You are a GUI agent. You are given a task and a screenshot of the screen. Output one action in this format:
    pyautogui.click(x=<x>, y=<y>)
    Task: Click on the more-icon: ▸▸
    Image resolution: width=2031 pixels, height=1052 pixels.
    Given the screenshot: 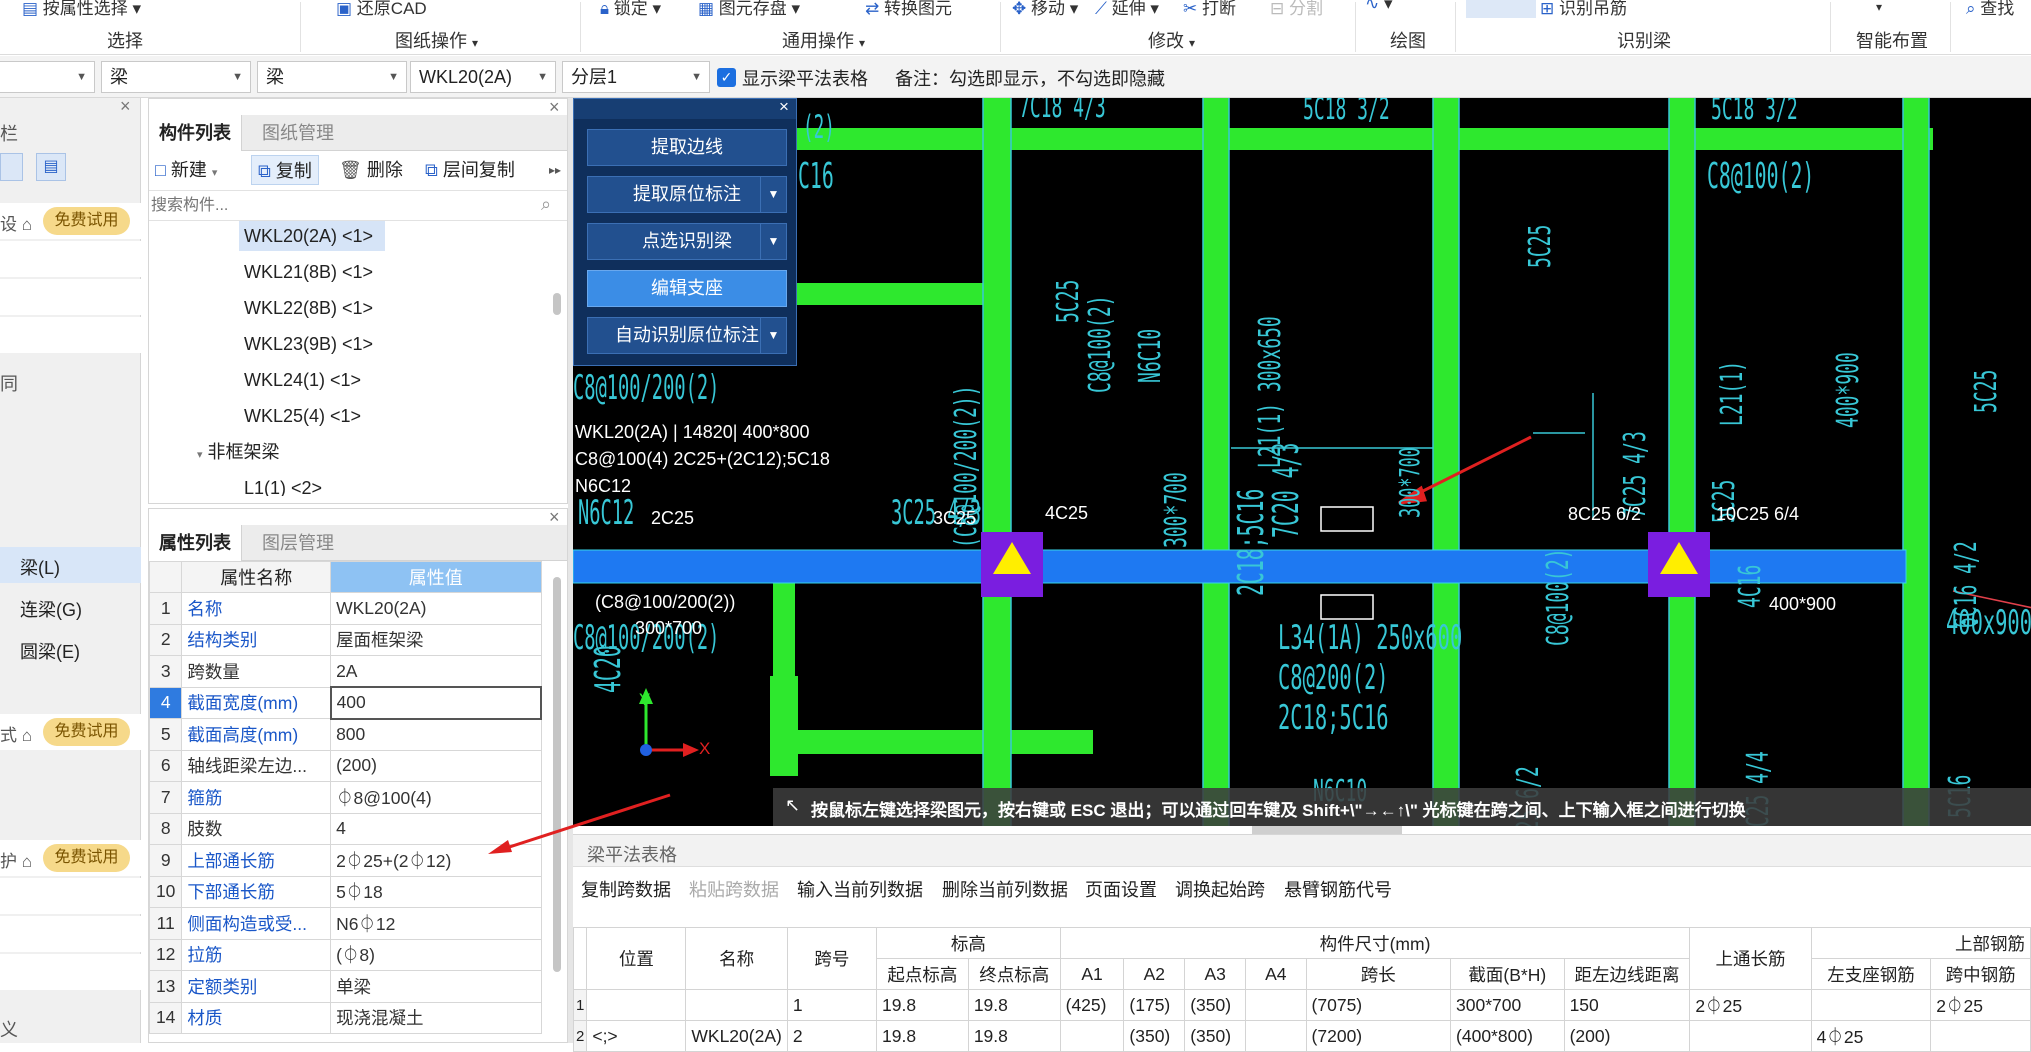 What is the action you would take?
    pyautogui.click(x=555, y=170)
    